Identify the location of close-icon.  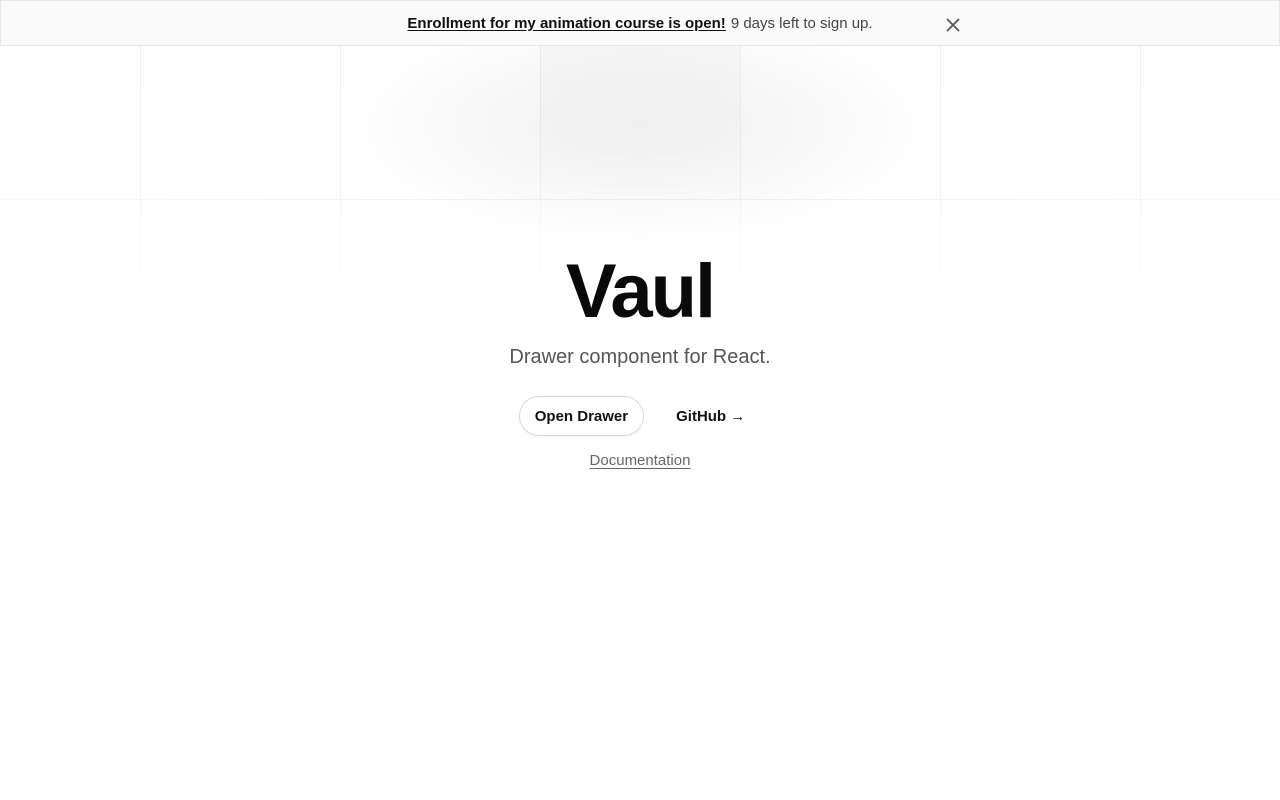
(953, 25).